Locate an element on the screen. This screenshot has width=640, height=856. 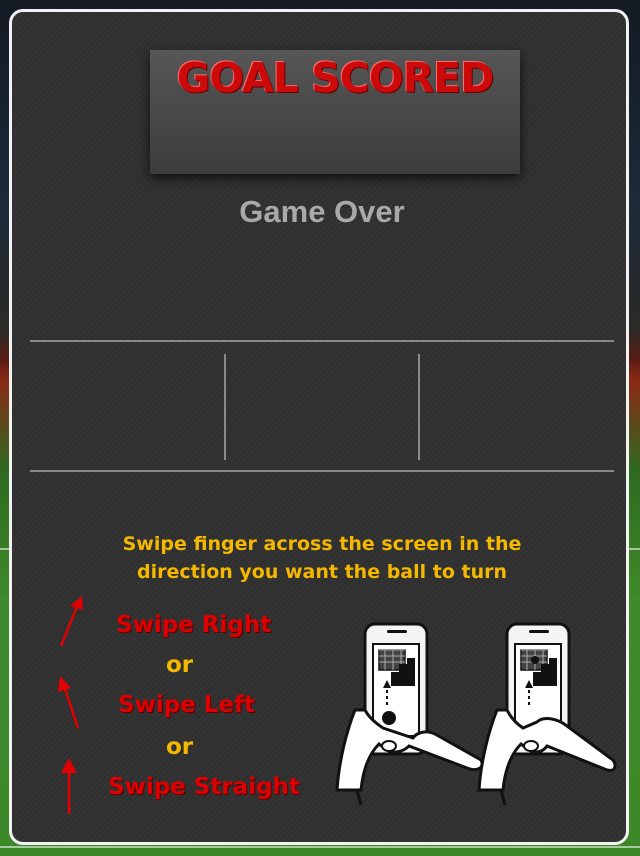
swipe-left-label: Swipe Left is located at coordinates (187, 705).